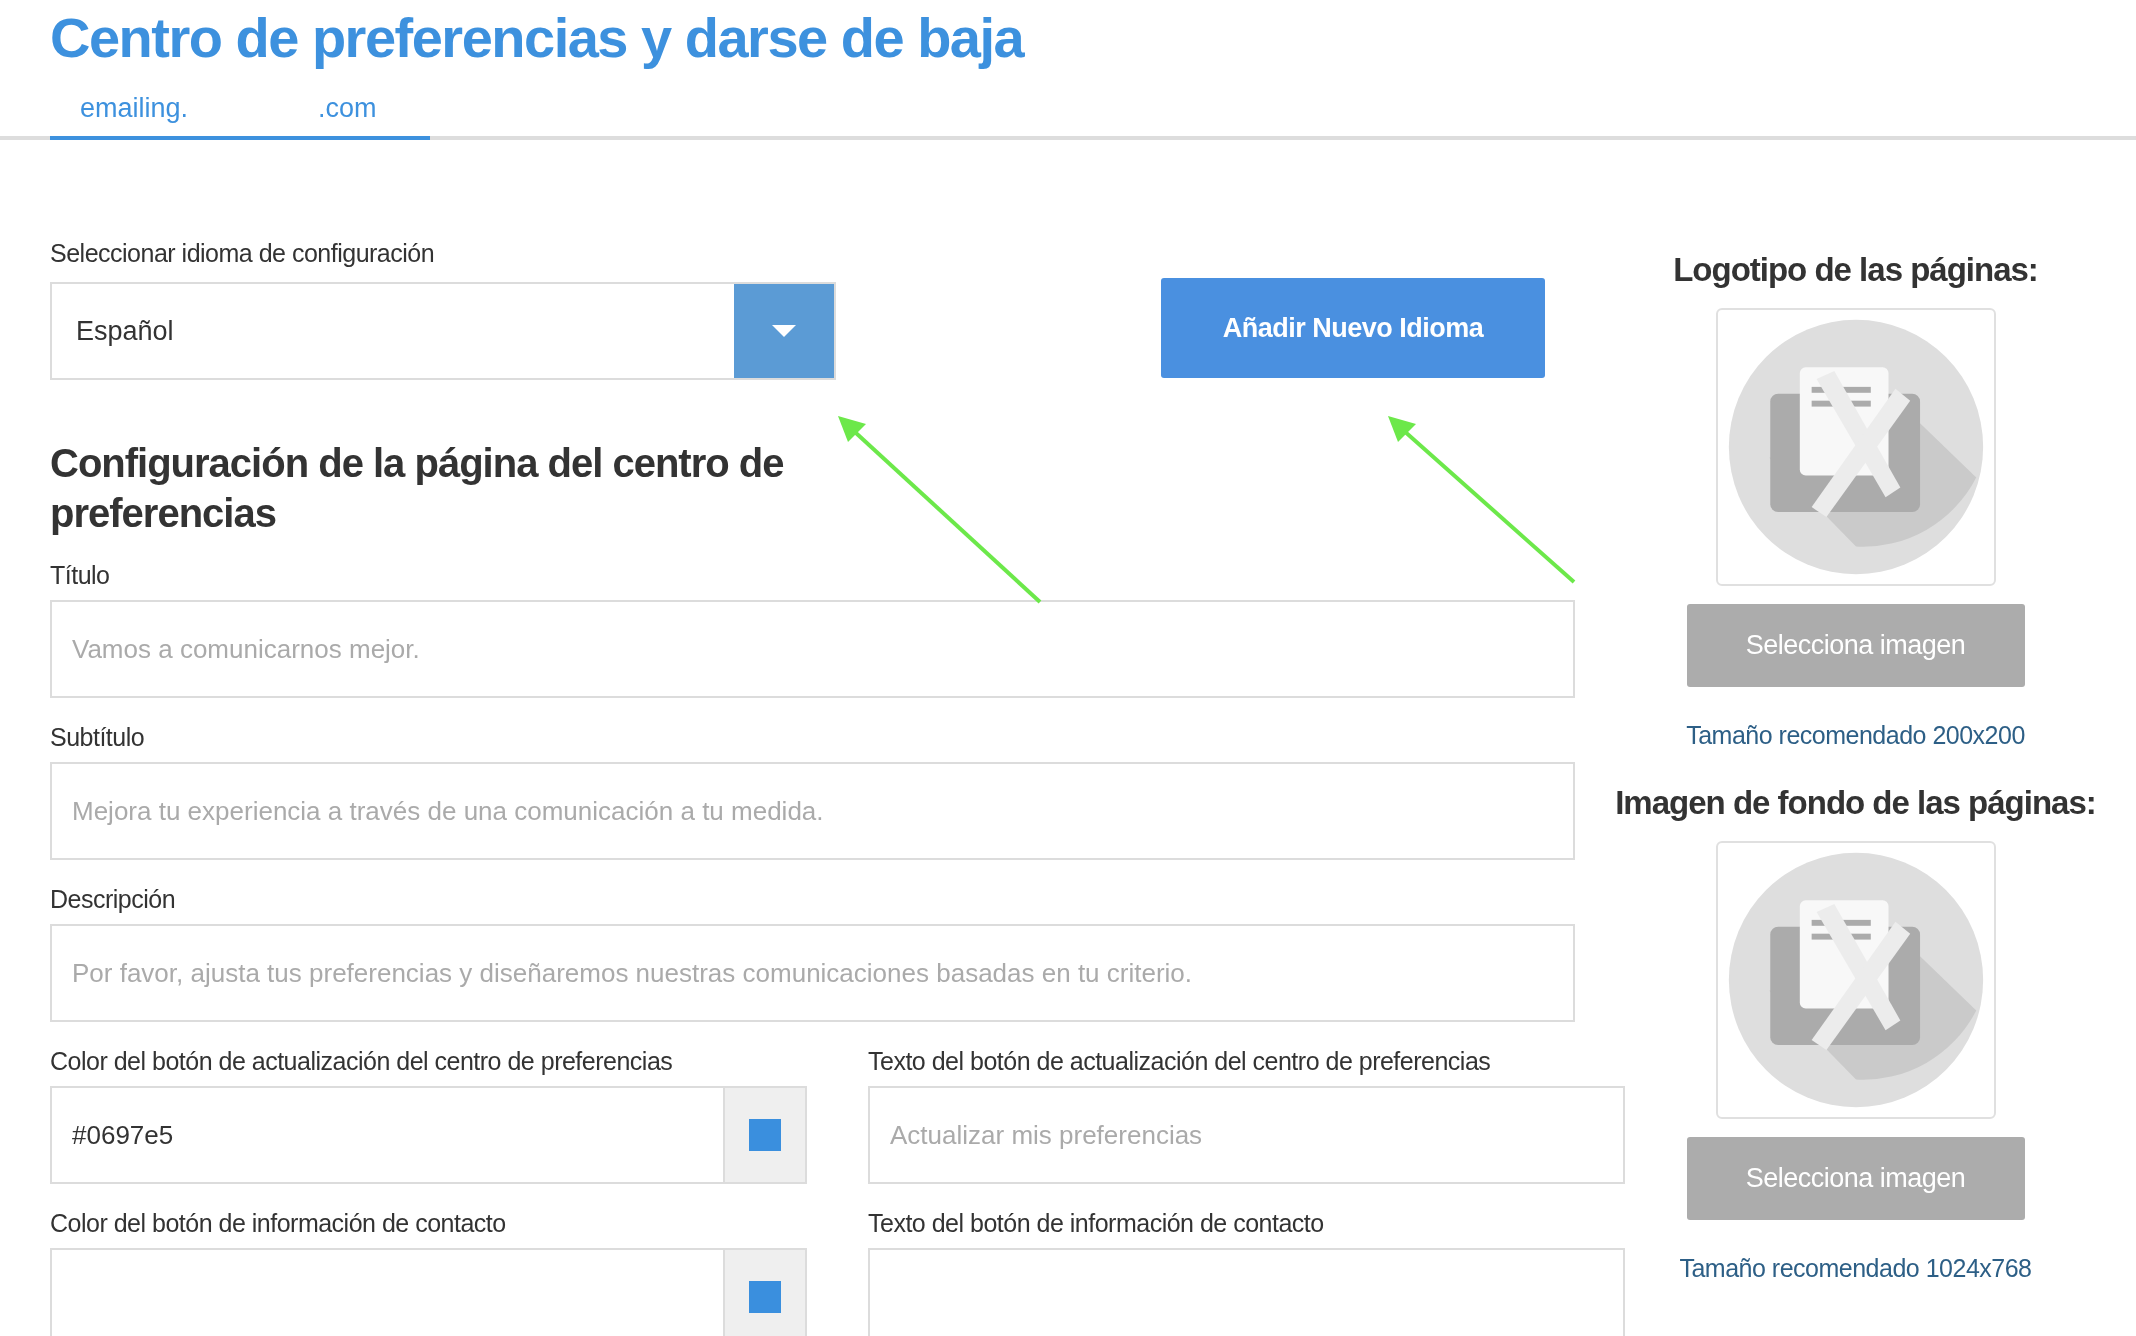 This screenshot has width=2136, height=1336. What do you see at coordinates (417, 488) in the screenshot?
I see `section-heading: Configuración de la página del centro de preferencias` at bounding box center [417, 488].